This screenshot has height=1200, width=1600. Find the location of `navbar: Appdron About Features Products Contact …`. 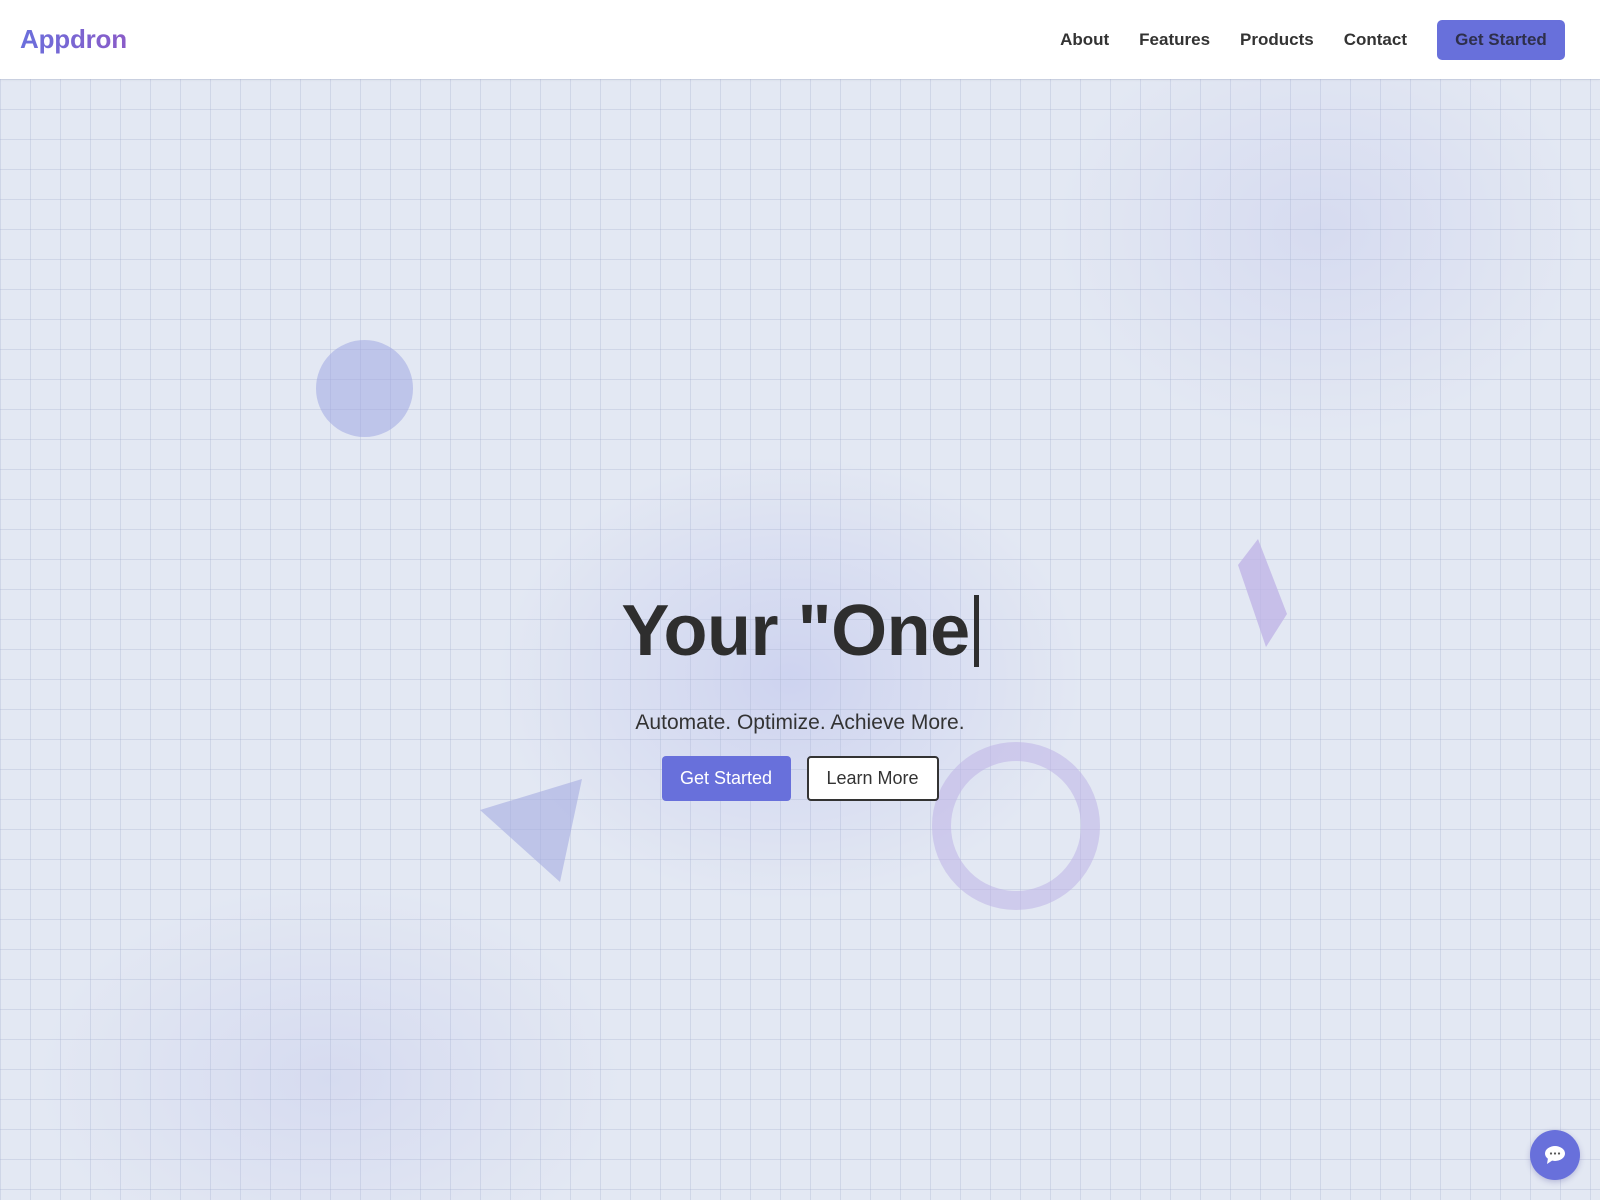

navbar: Appdron About Features Products Contact … is located at coordinates (800, 39).